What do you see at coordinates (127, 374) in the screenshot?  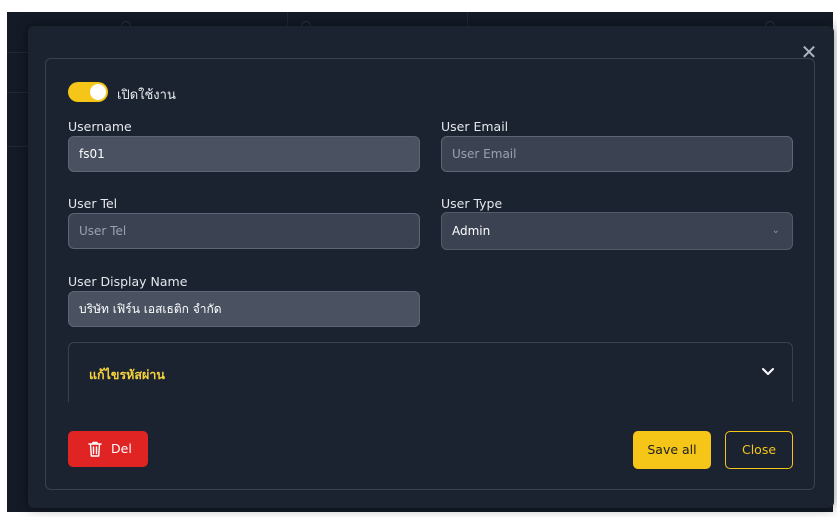 I see `change-password-title: แก้ไขรหัสผ่าน` at bounding box center [127, 374].